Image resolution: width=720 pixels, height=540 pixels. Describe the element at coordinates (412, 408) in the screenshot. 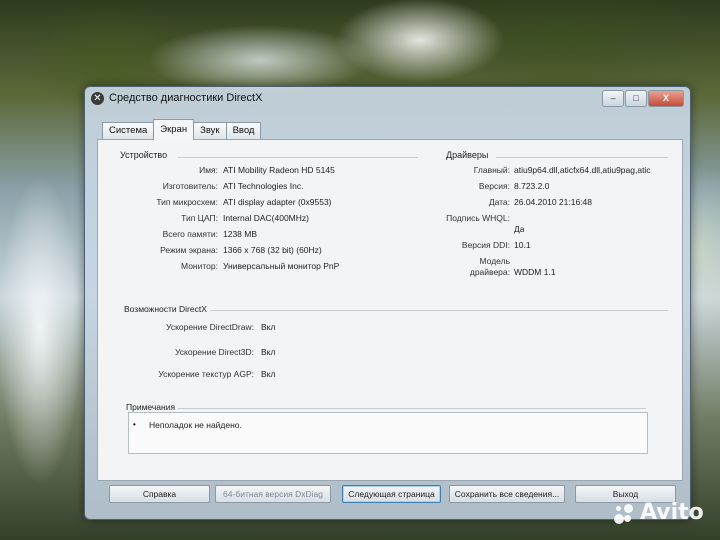

I see `notes-divider` at that location.